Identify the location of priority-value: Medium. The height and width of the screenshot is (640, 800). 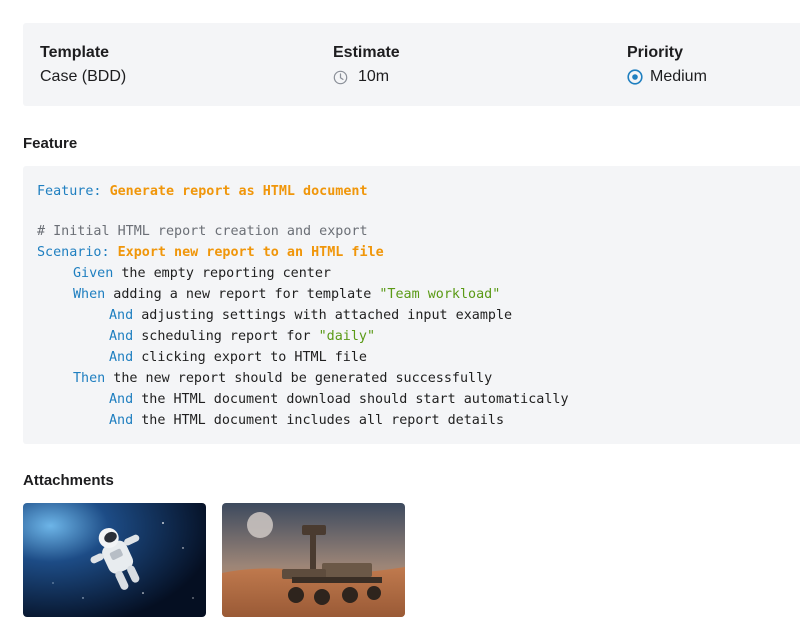
(667, 77).